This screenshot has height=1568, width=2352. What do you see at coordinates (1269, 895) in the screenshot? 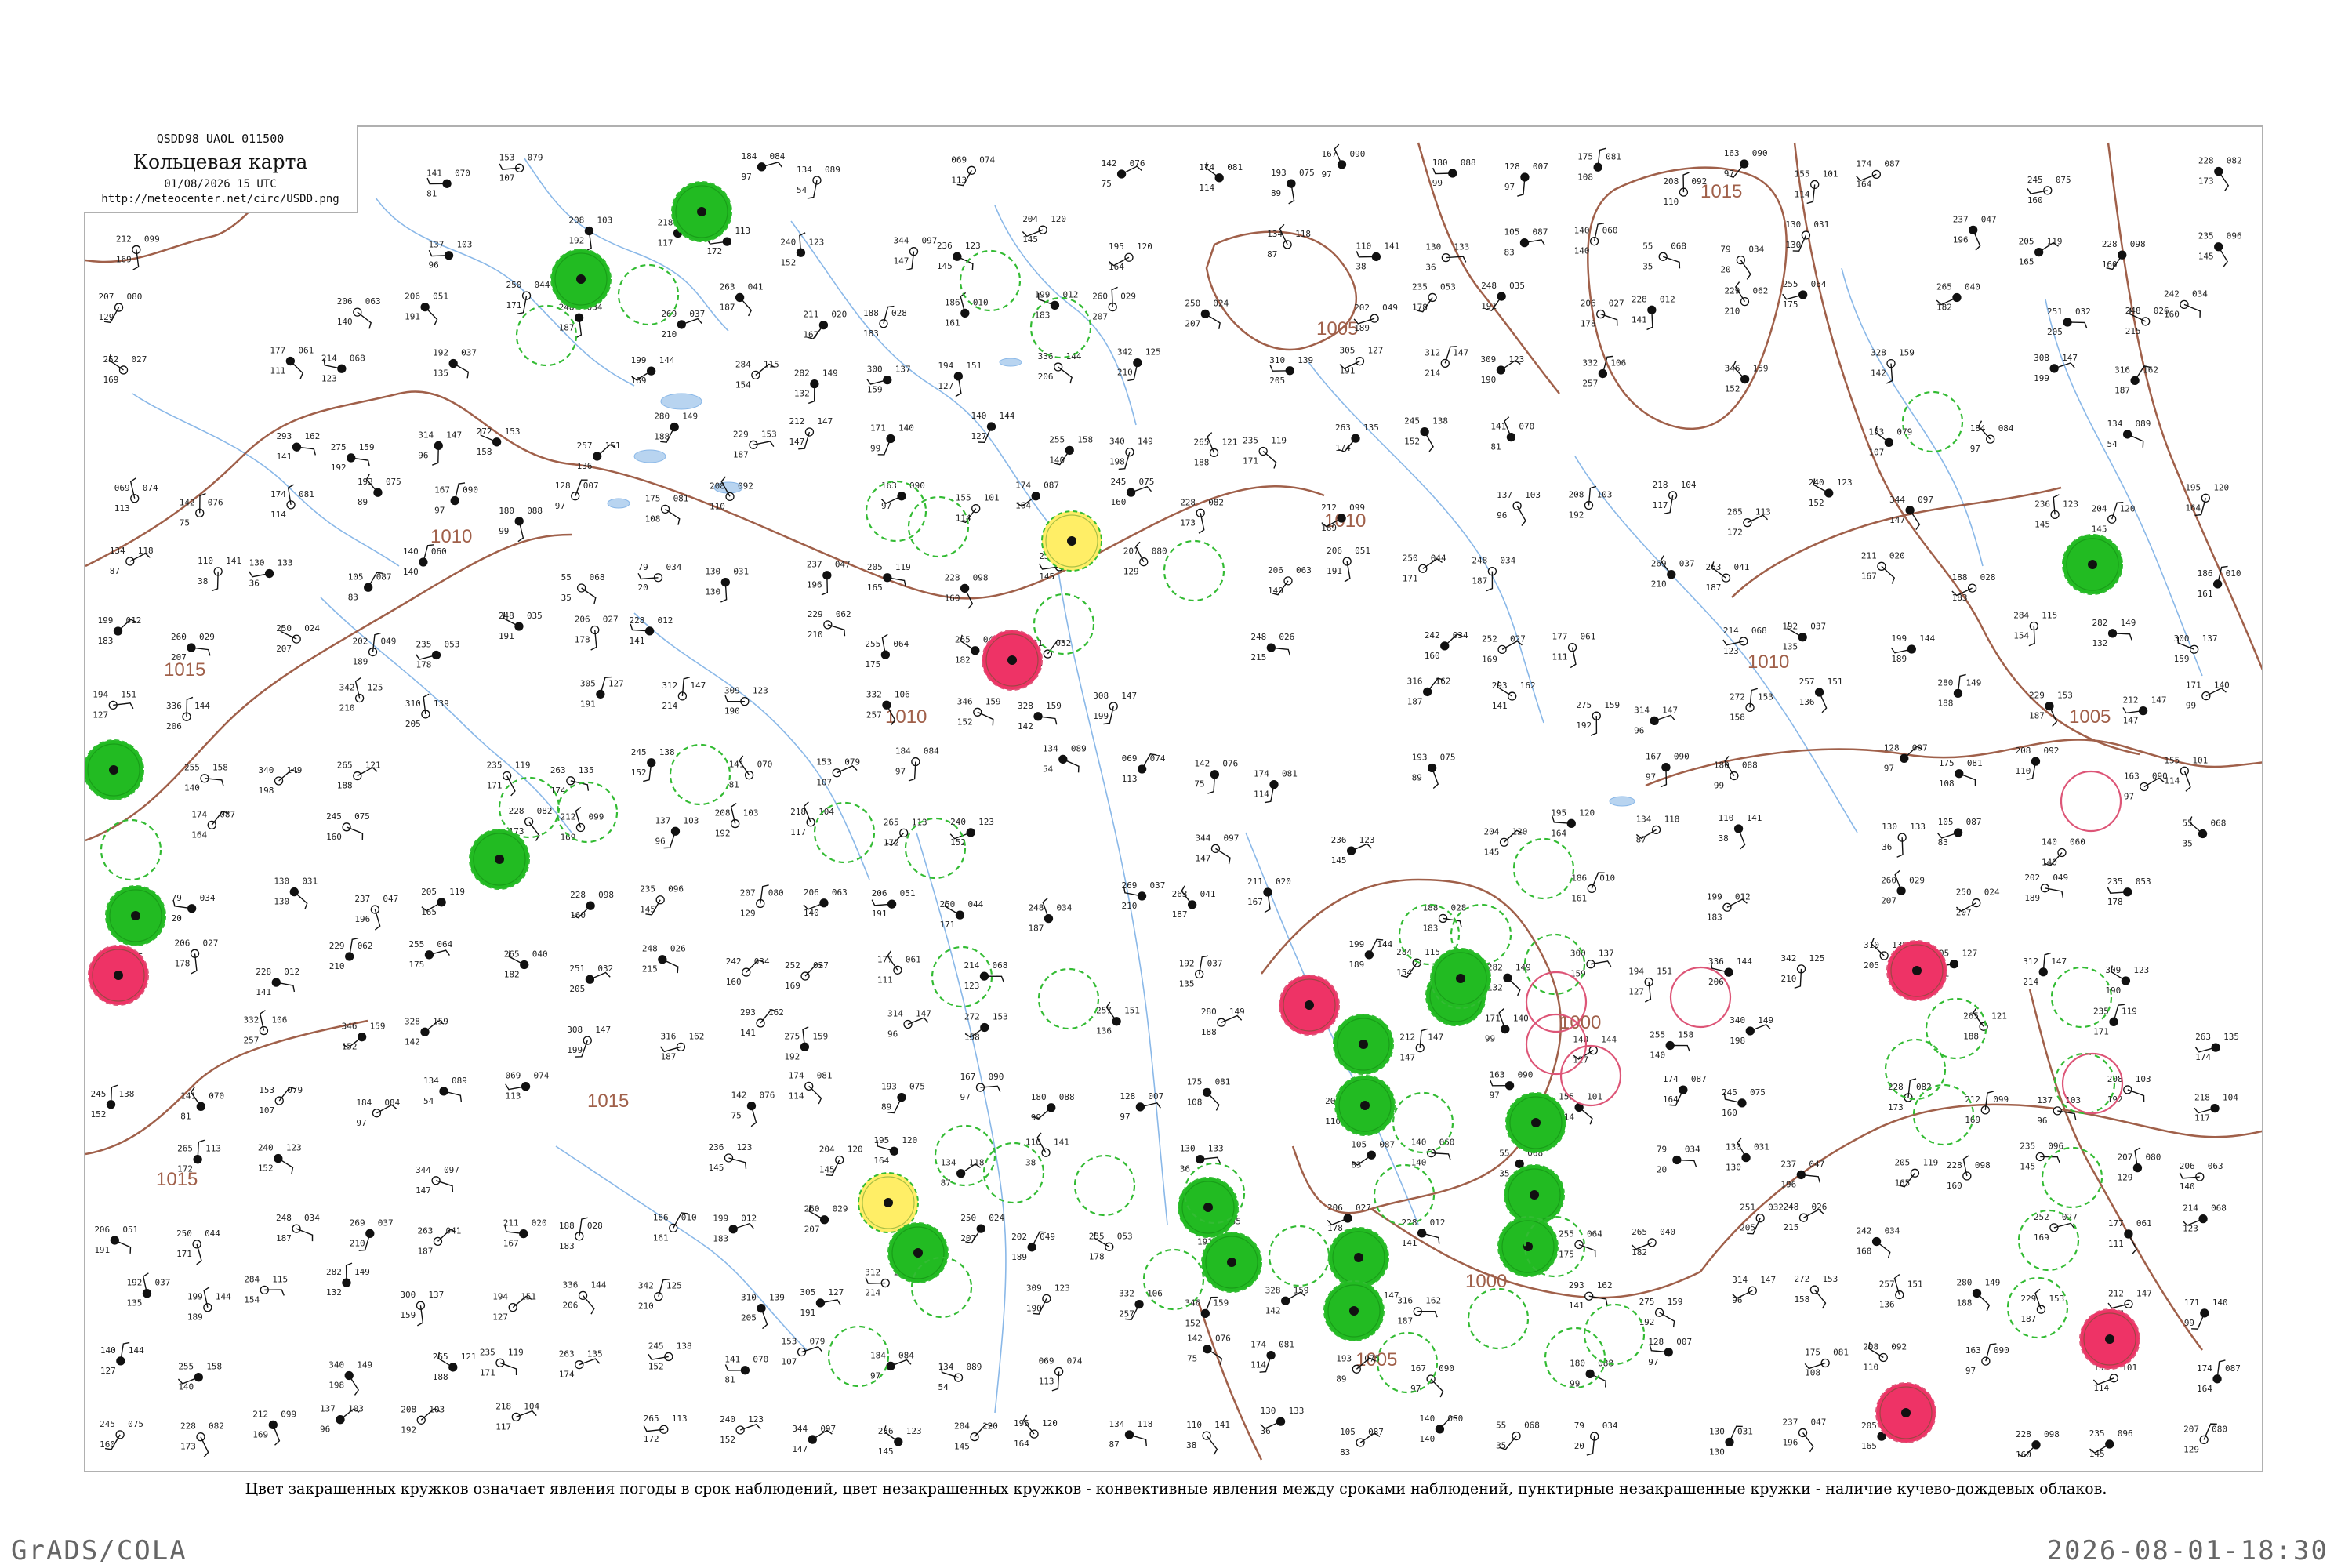
I see `station-plot: 211 020167` at bounding box center [1269, 895].